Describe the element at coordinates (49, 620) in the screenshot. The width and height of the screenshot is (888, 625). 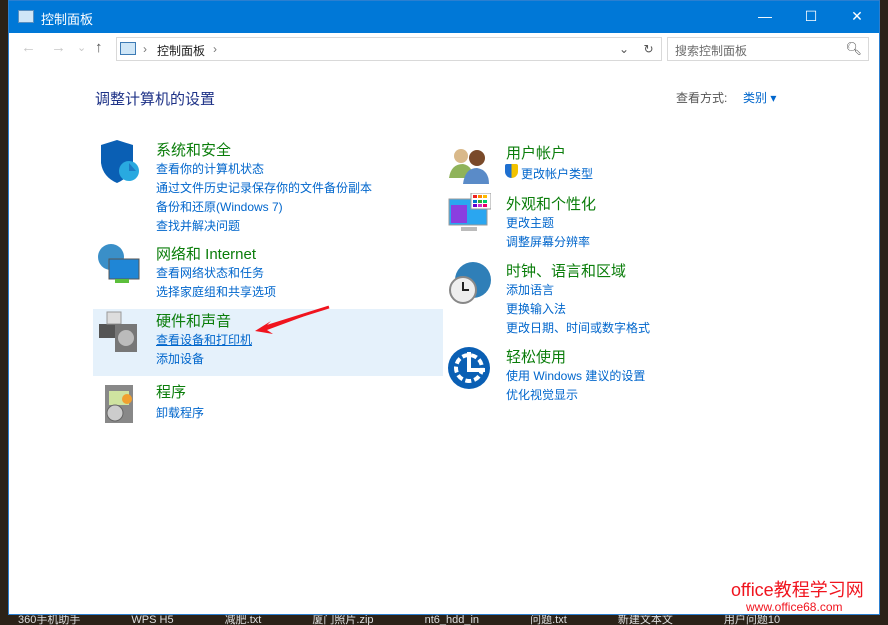
I see `desktop-item: 360手机助手` at that location.